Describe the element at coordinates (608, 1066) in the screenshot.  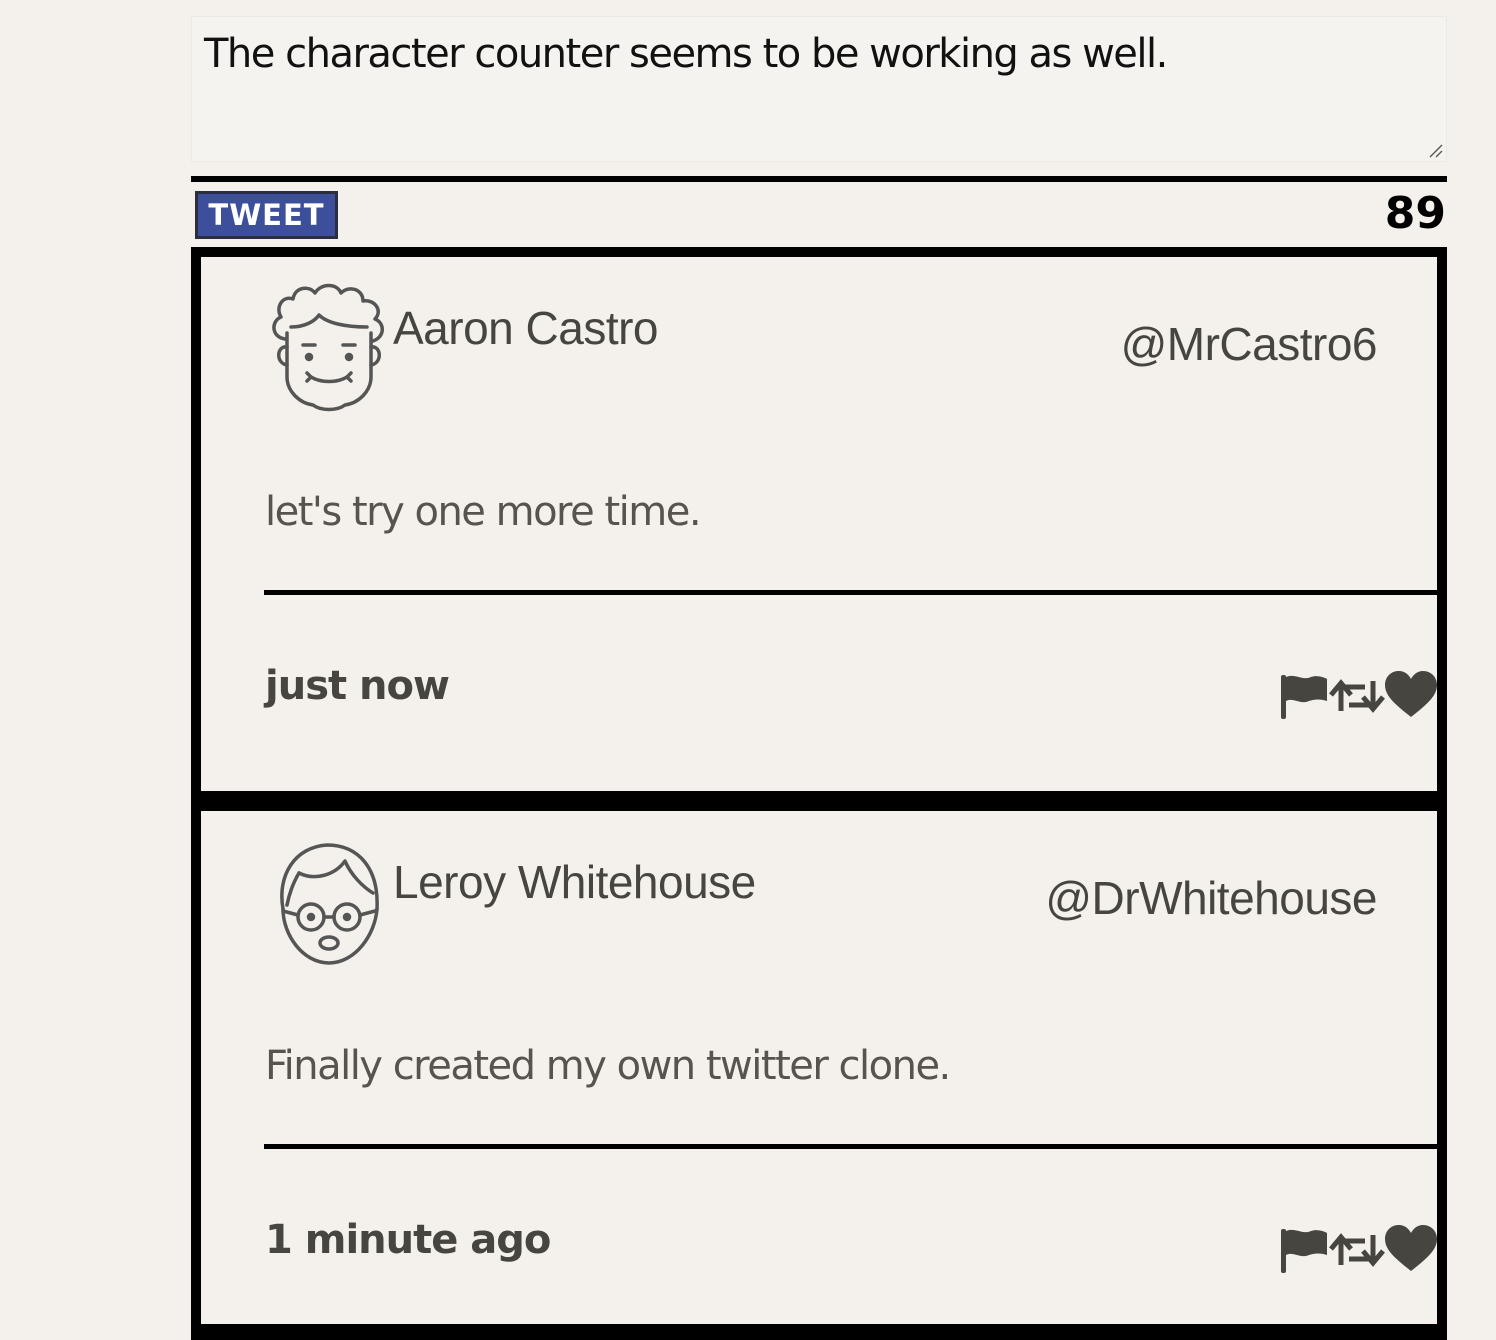
I see `tweet-content: Finally created my own twitter clone.` at that location.